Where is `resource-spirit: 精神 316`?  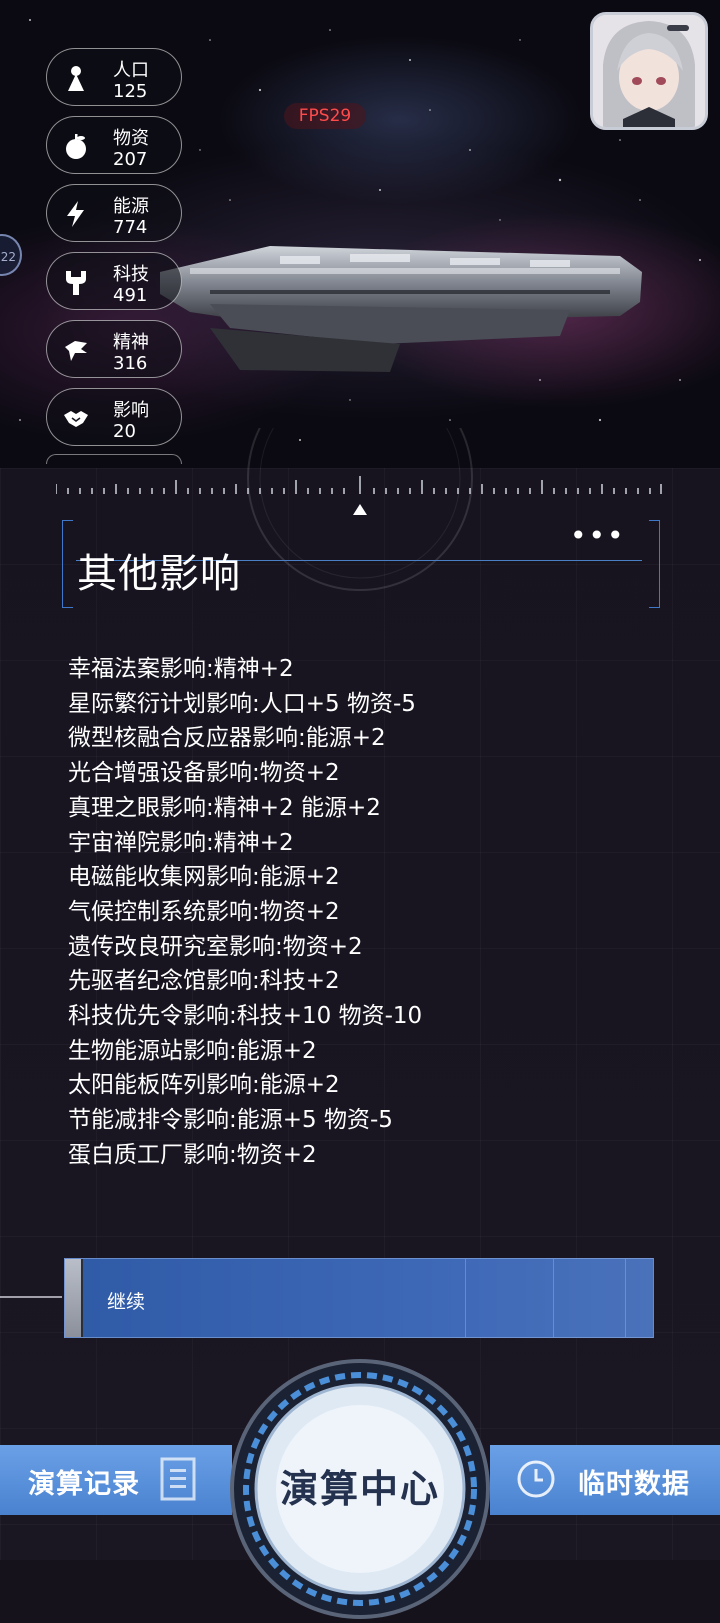 resource-spirit: 精神 316 is located at coordinates (114, 349).